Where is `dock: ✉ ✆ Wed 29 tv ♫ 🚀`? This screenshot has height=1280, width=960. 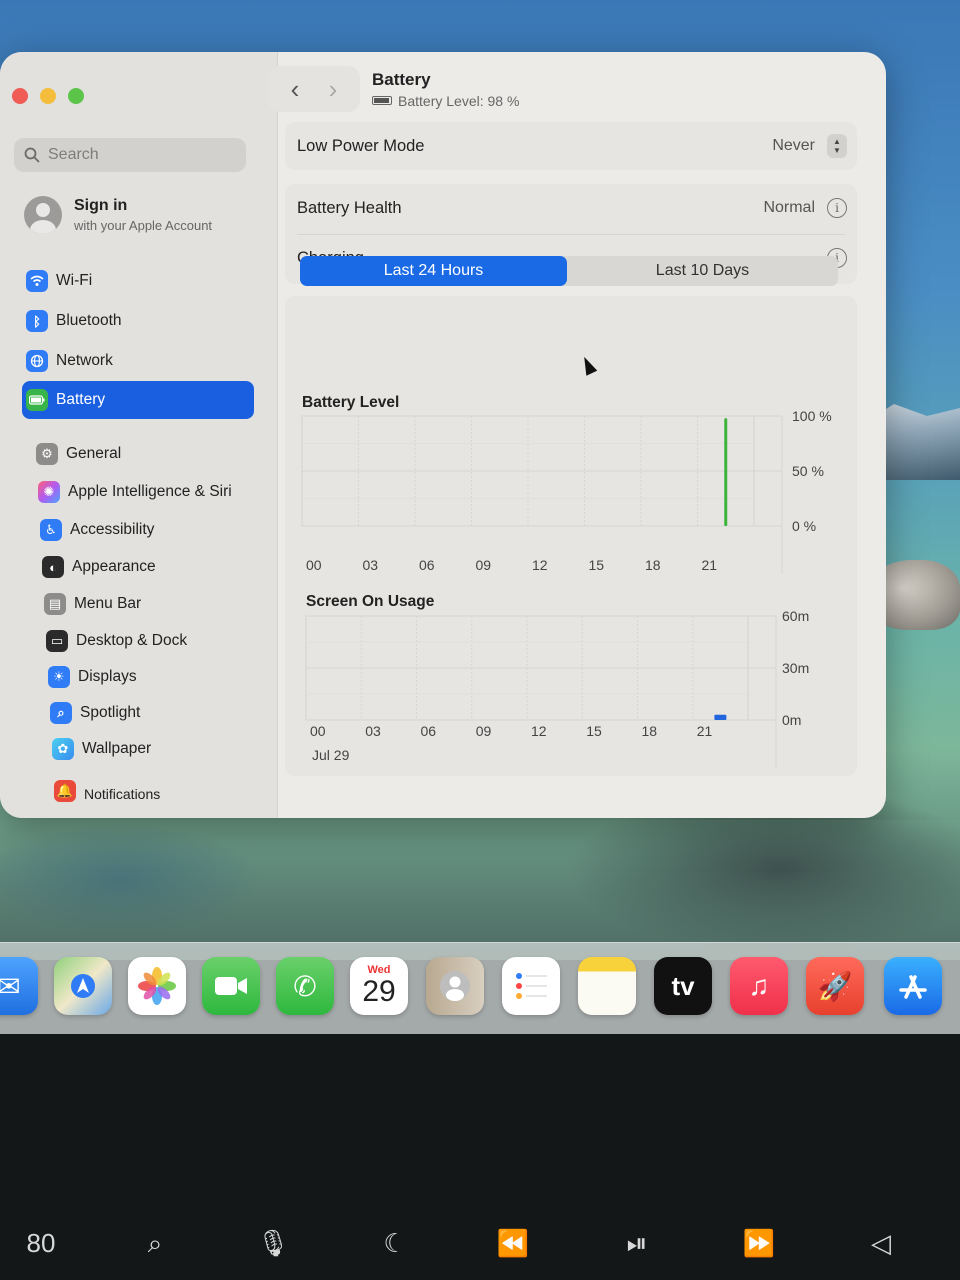 dock: ✉ ✆ Wed 29 tv ♫ 🚀 is located at coordinates (480, 988).